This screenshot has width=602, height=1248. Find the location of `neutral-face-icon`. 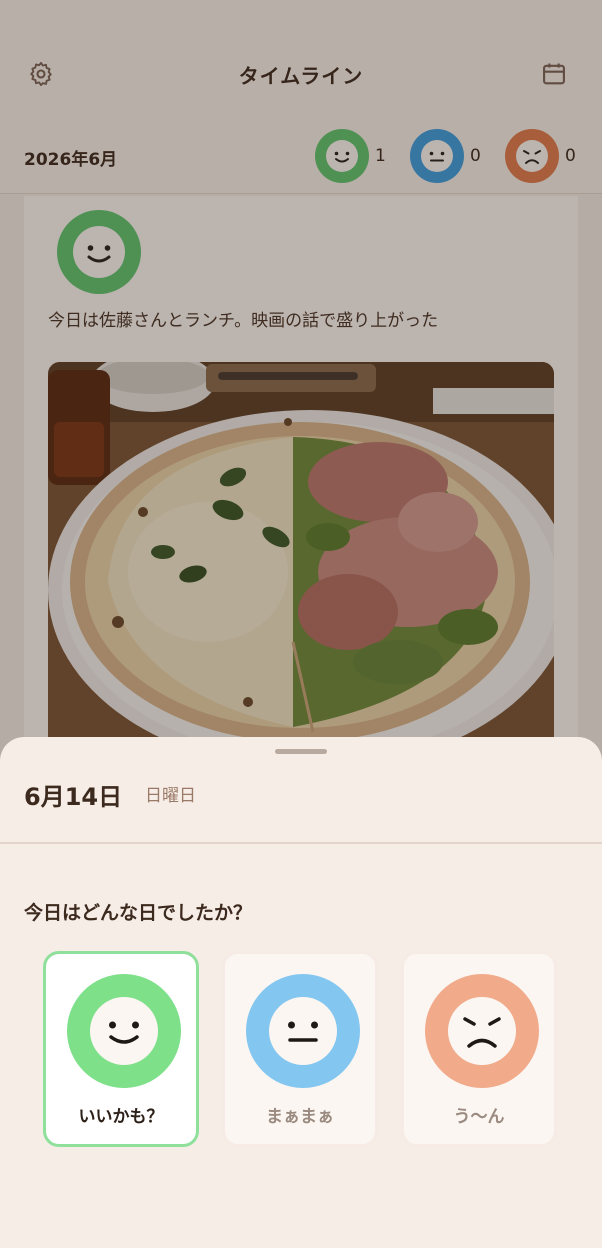

neutral-face-icon is located at coordinates (303, 1031).